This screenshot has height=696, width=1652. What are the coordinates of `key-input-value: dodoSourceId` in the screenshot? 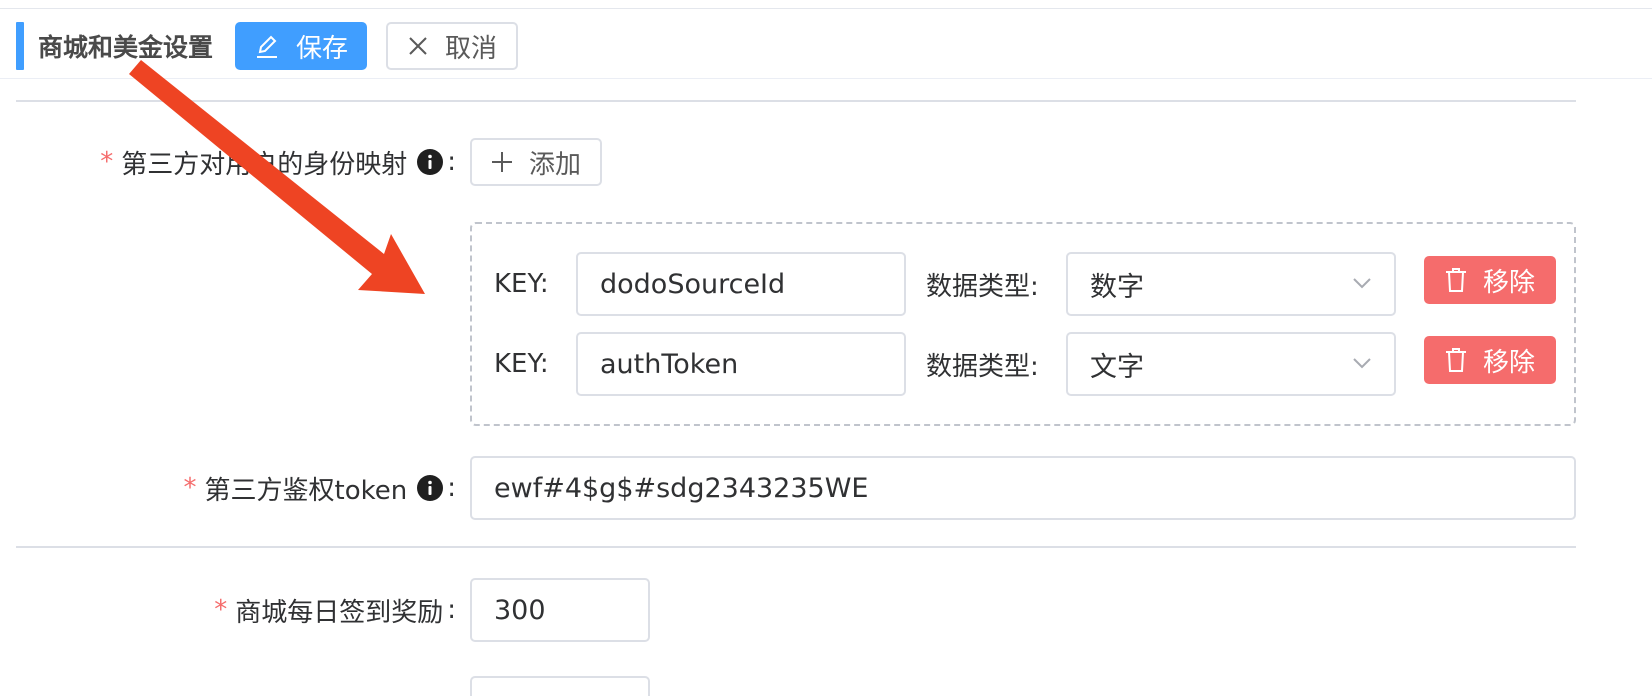 It's located at (693, 284).